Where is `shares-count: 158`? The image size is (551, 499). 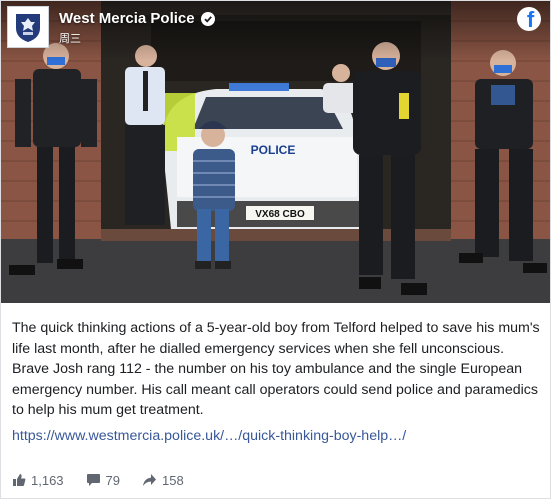 shares-count: 158 is located at coordinates (173, 480).